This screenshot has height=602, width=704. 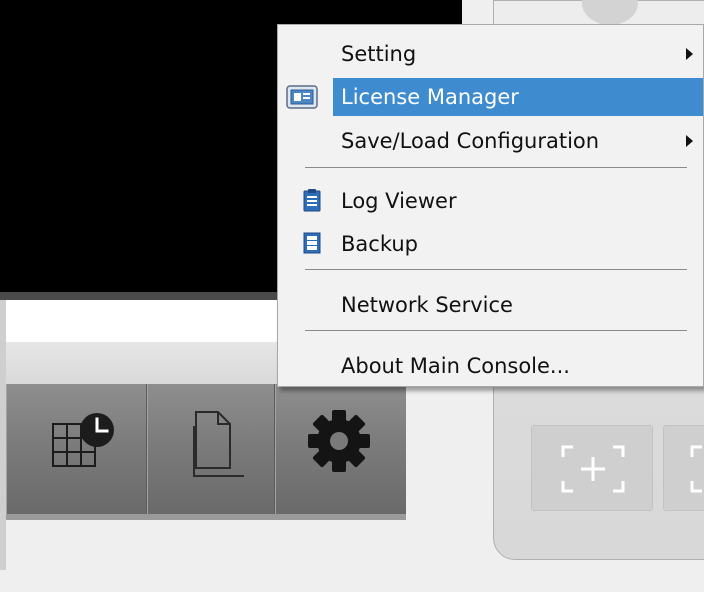 I want to click on menu-item-label: Save/Load Configuration, so click(x=470, y=141).